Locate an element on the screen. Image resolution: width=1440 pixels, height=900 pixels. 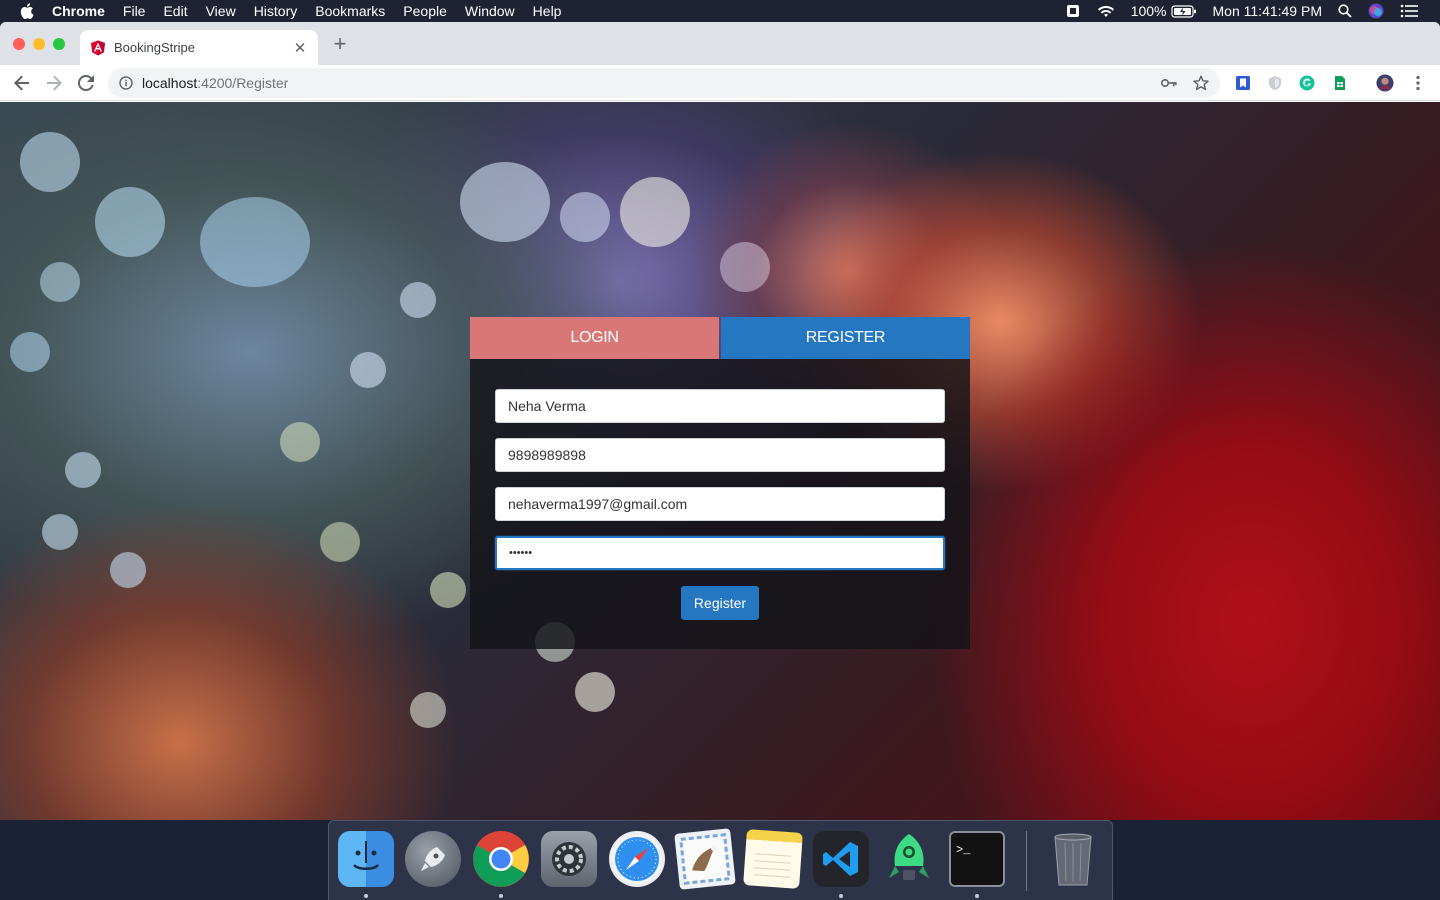
url-text: localhost:4200/Register is located at coordinates (215, 83).